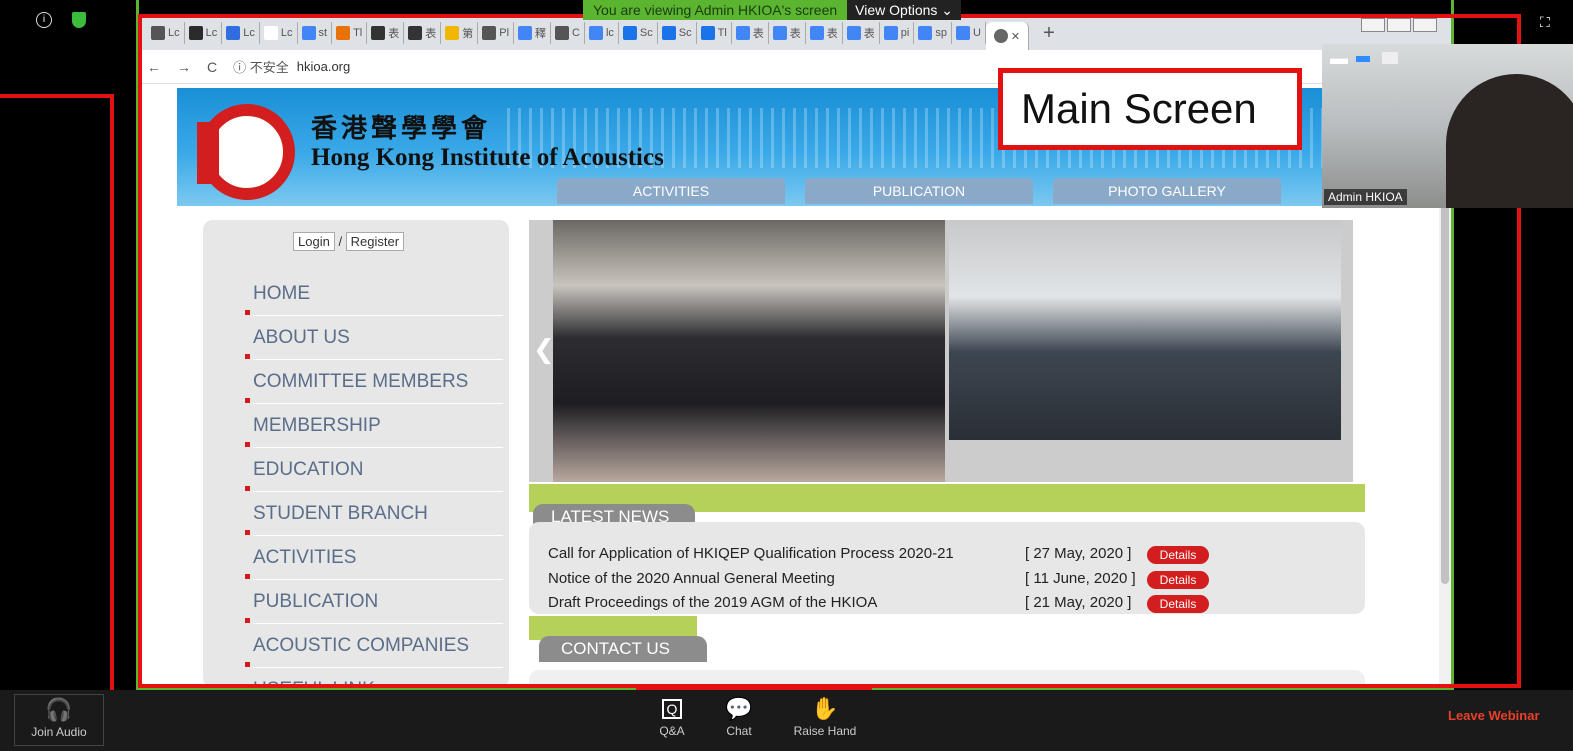 This screenshot has height=751, width=1573. What do you see at coordinates (715, 10) in the screenshot?
I see `viewing-screen-message: You are viewing Admin HKIOA's screen` at bounding box center [715, 10].